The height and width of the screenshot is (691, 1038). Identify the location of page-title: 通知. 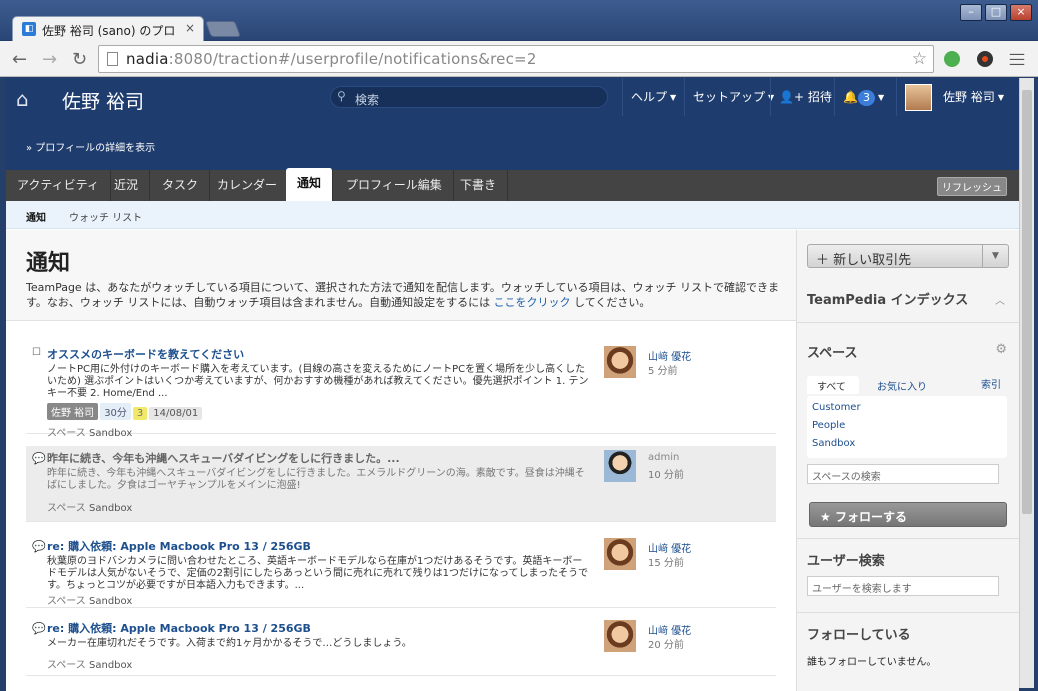
(48, 263).